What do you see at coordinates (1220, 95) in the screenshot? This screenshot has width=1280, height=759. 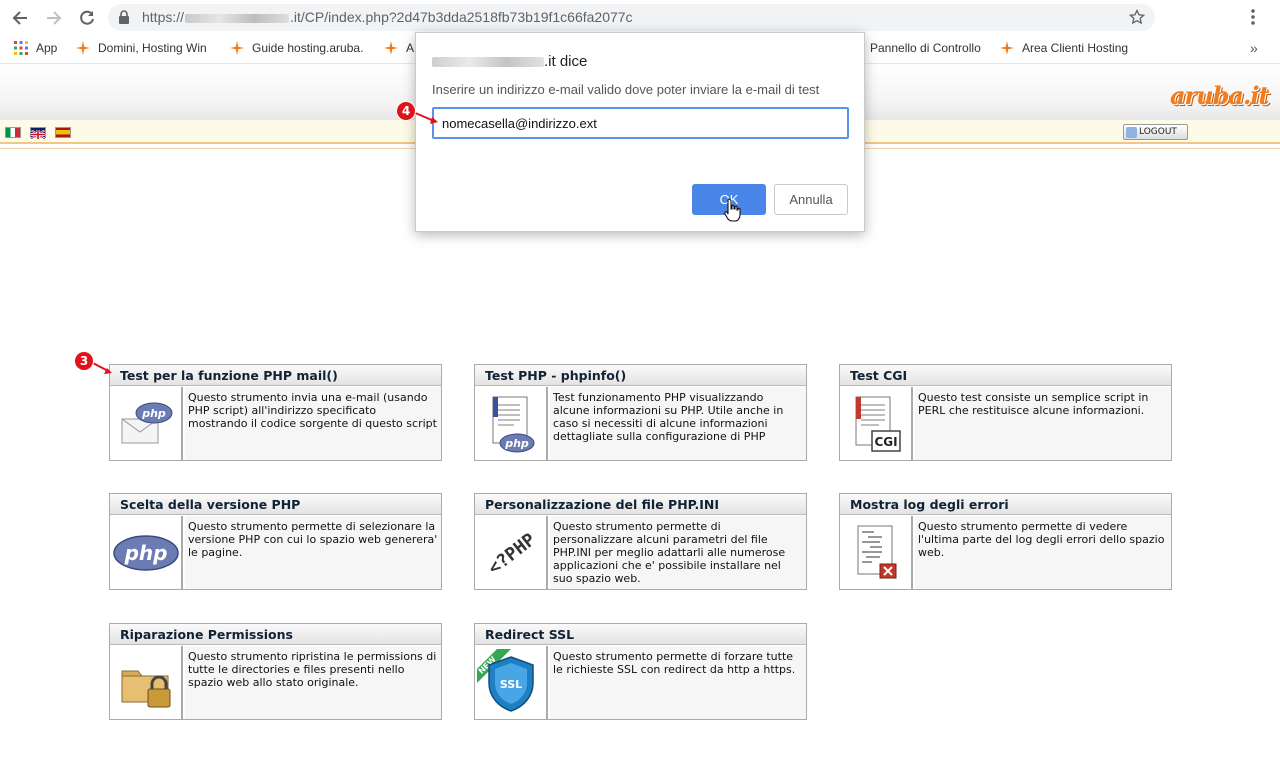 I see `aruba-logo: aruba.it` at bounding box center [1220, 95].